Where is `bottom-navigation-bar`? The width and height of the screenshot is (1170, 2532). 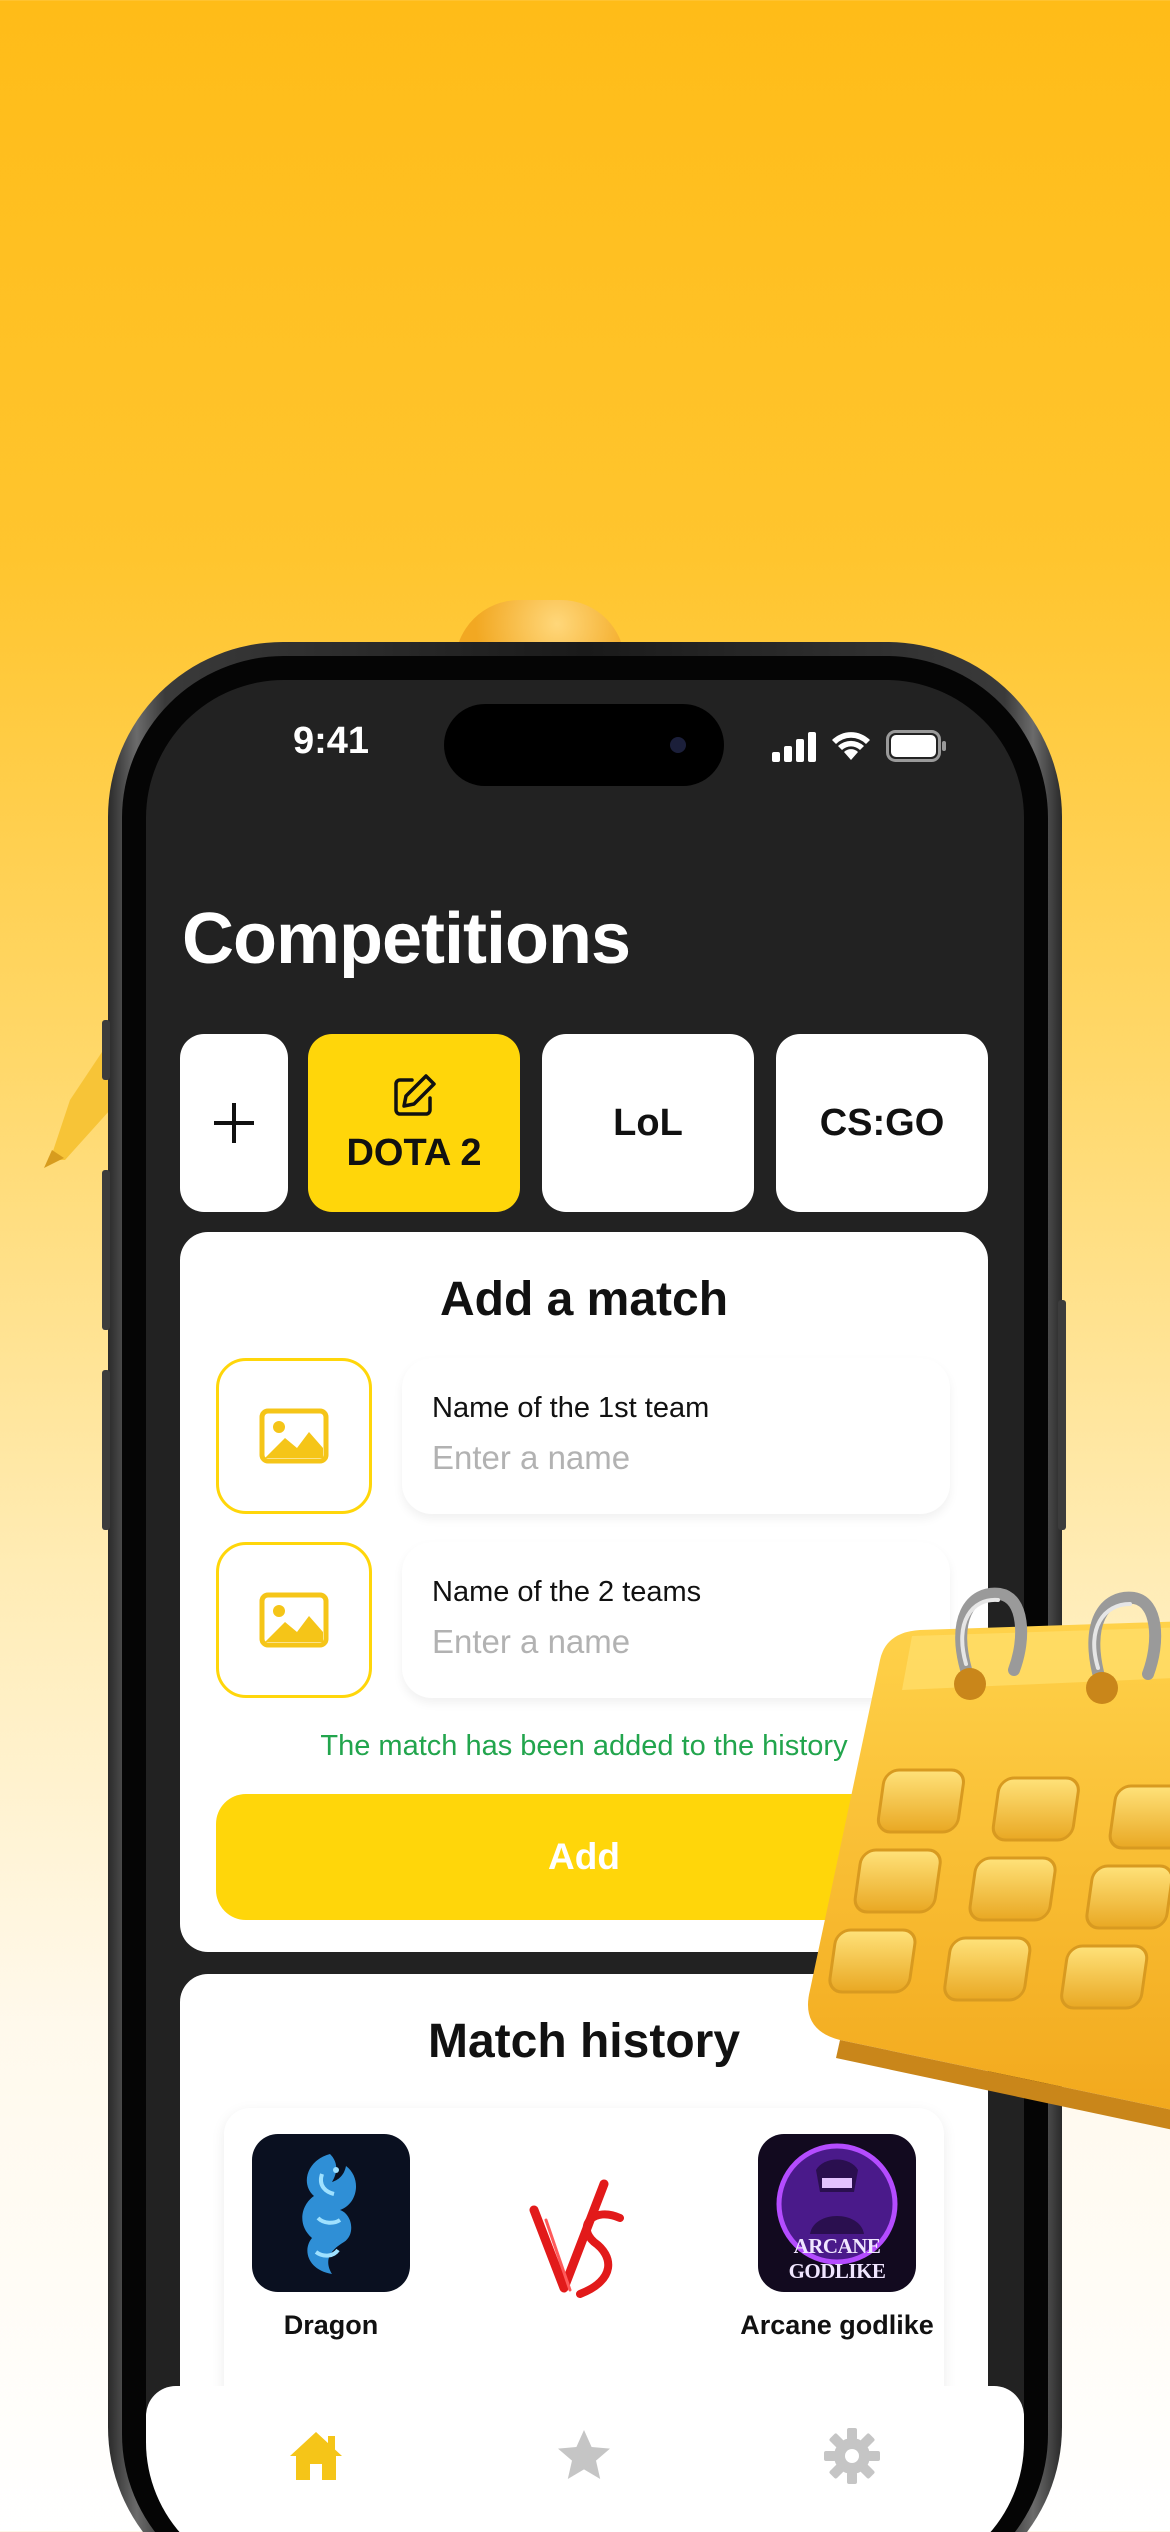 bottom-navigation-bar is located at coordinates (585, 2459).